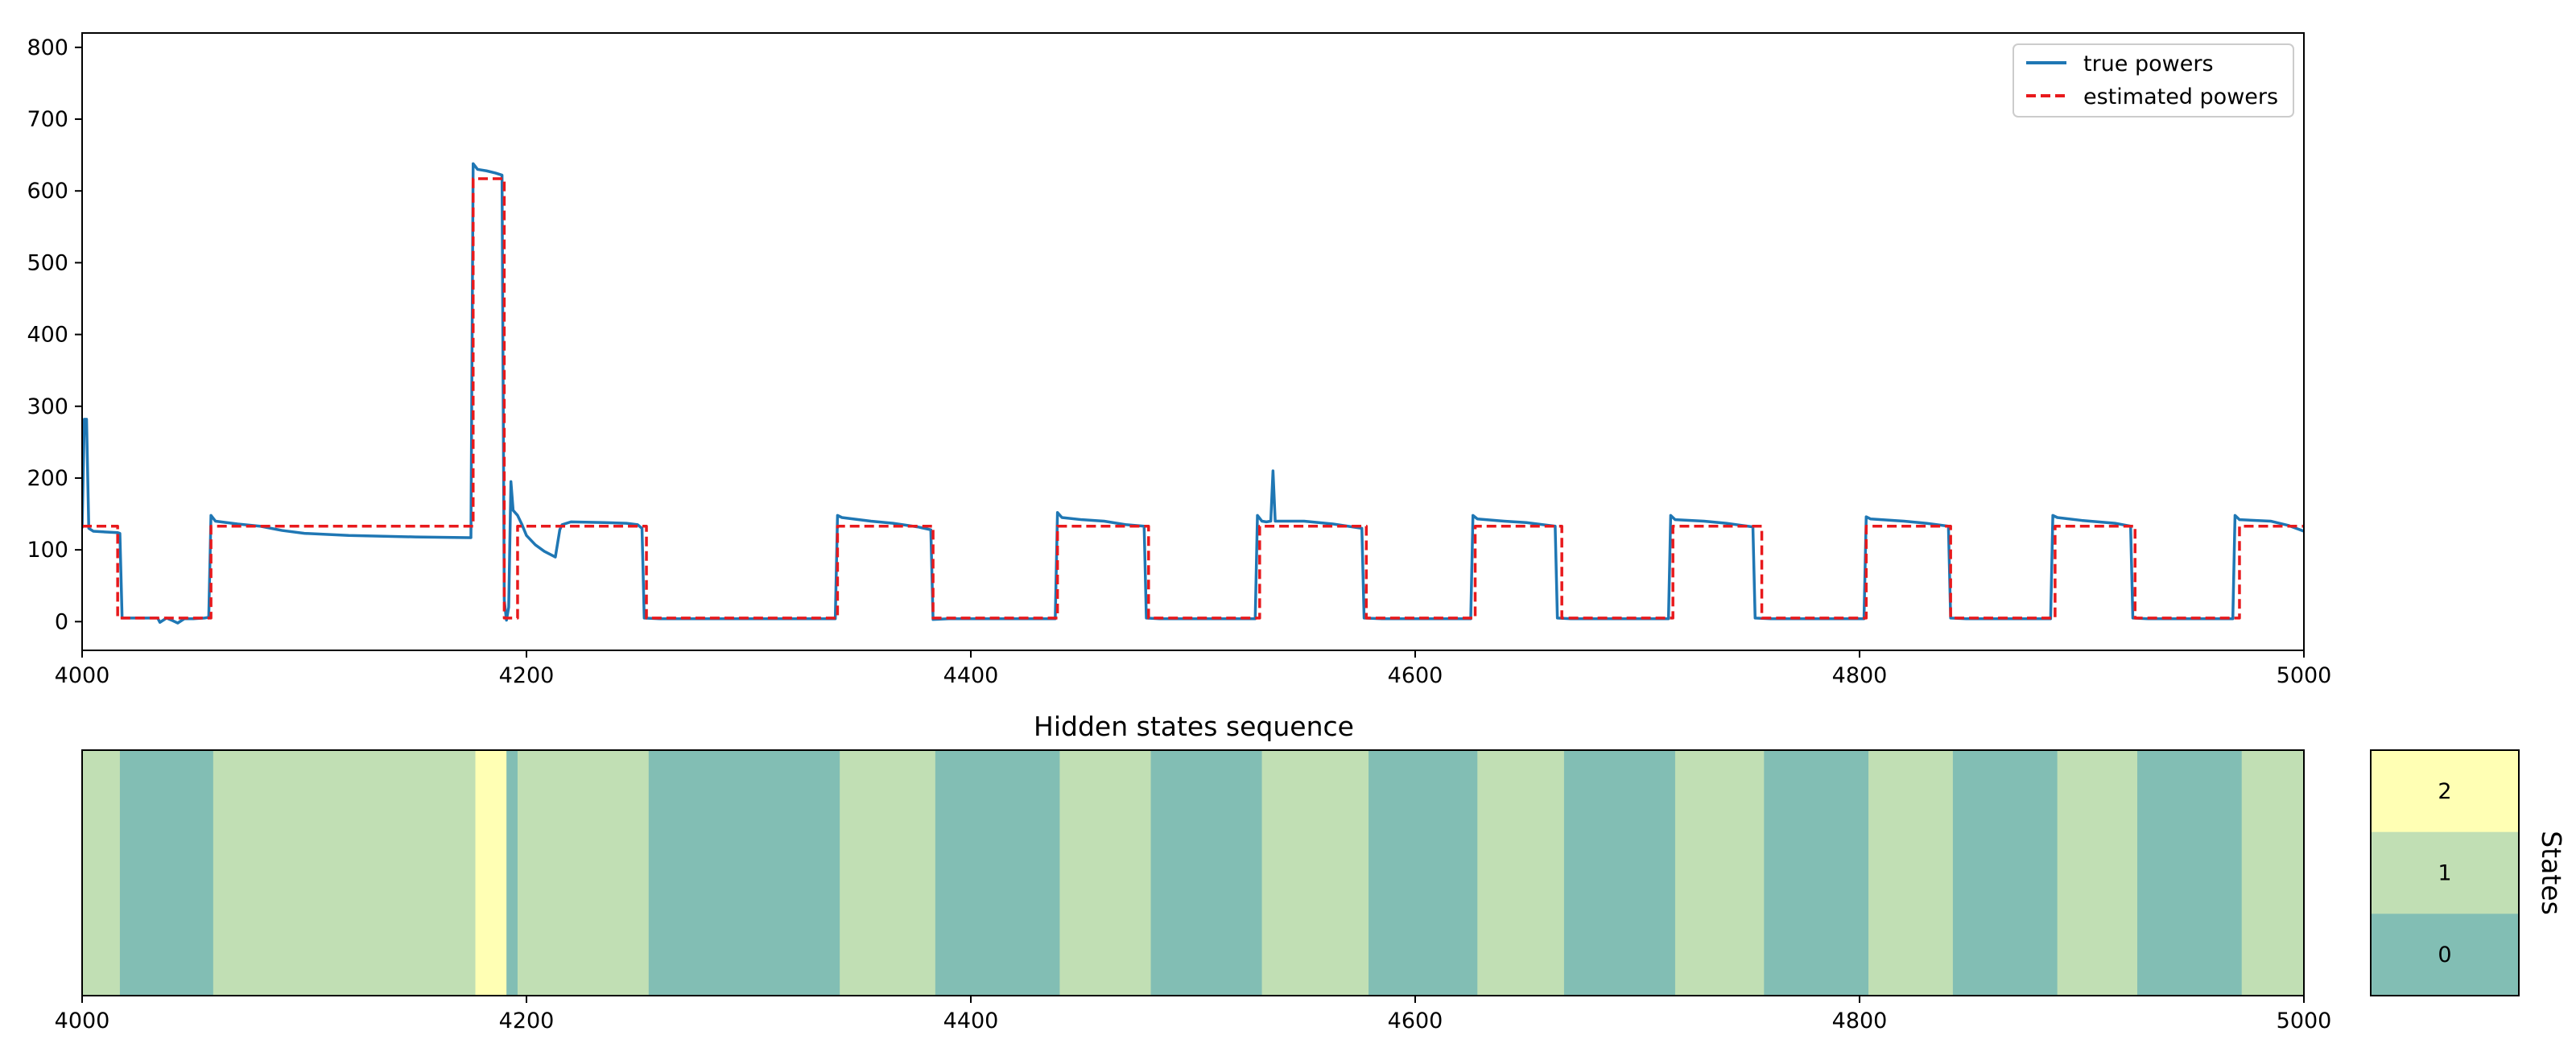  What do you see at coordinates (47, 479) in the screenshot?
I see `y-tick-label: 200` at bounding box center [47, 479].